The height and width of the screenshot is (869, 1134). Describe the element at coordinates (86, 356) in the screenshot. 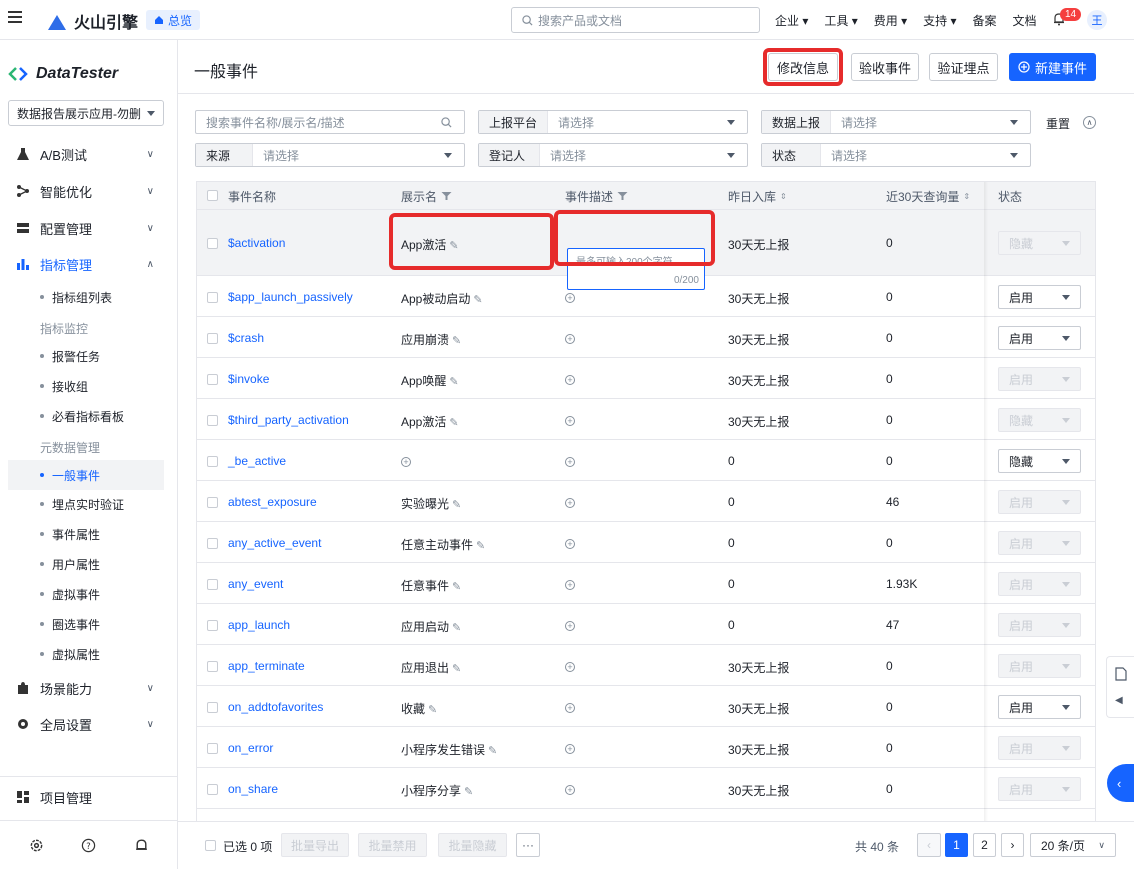

I see `sidebar-sub-alarm-task: 报警任务` at that location.